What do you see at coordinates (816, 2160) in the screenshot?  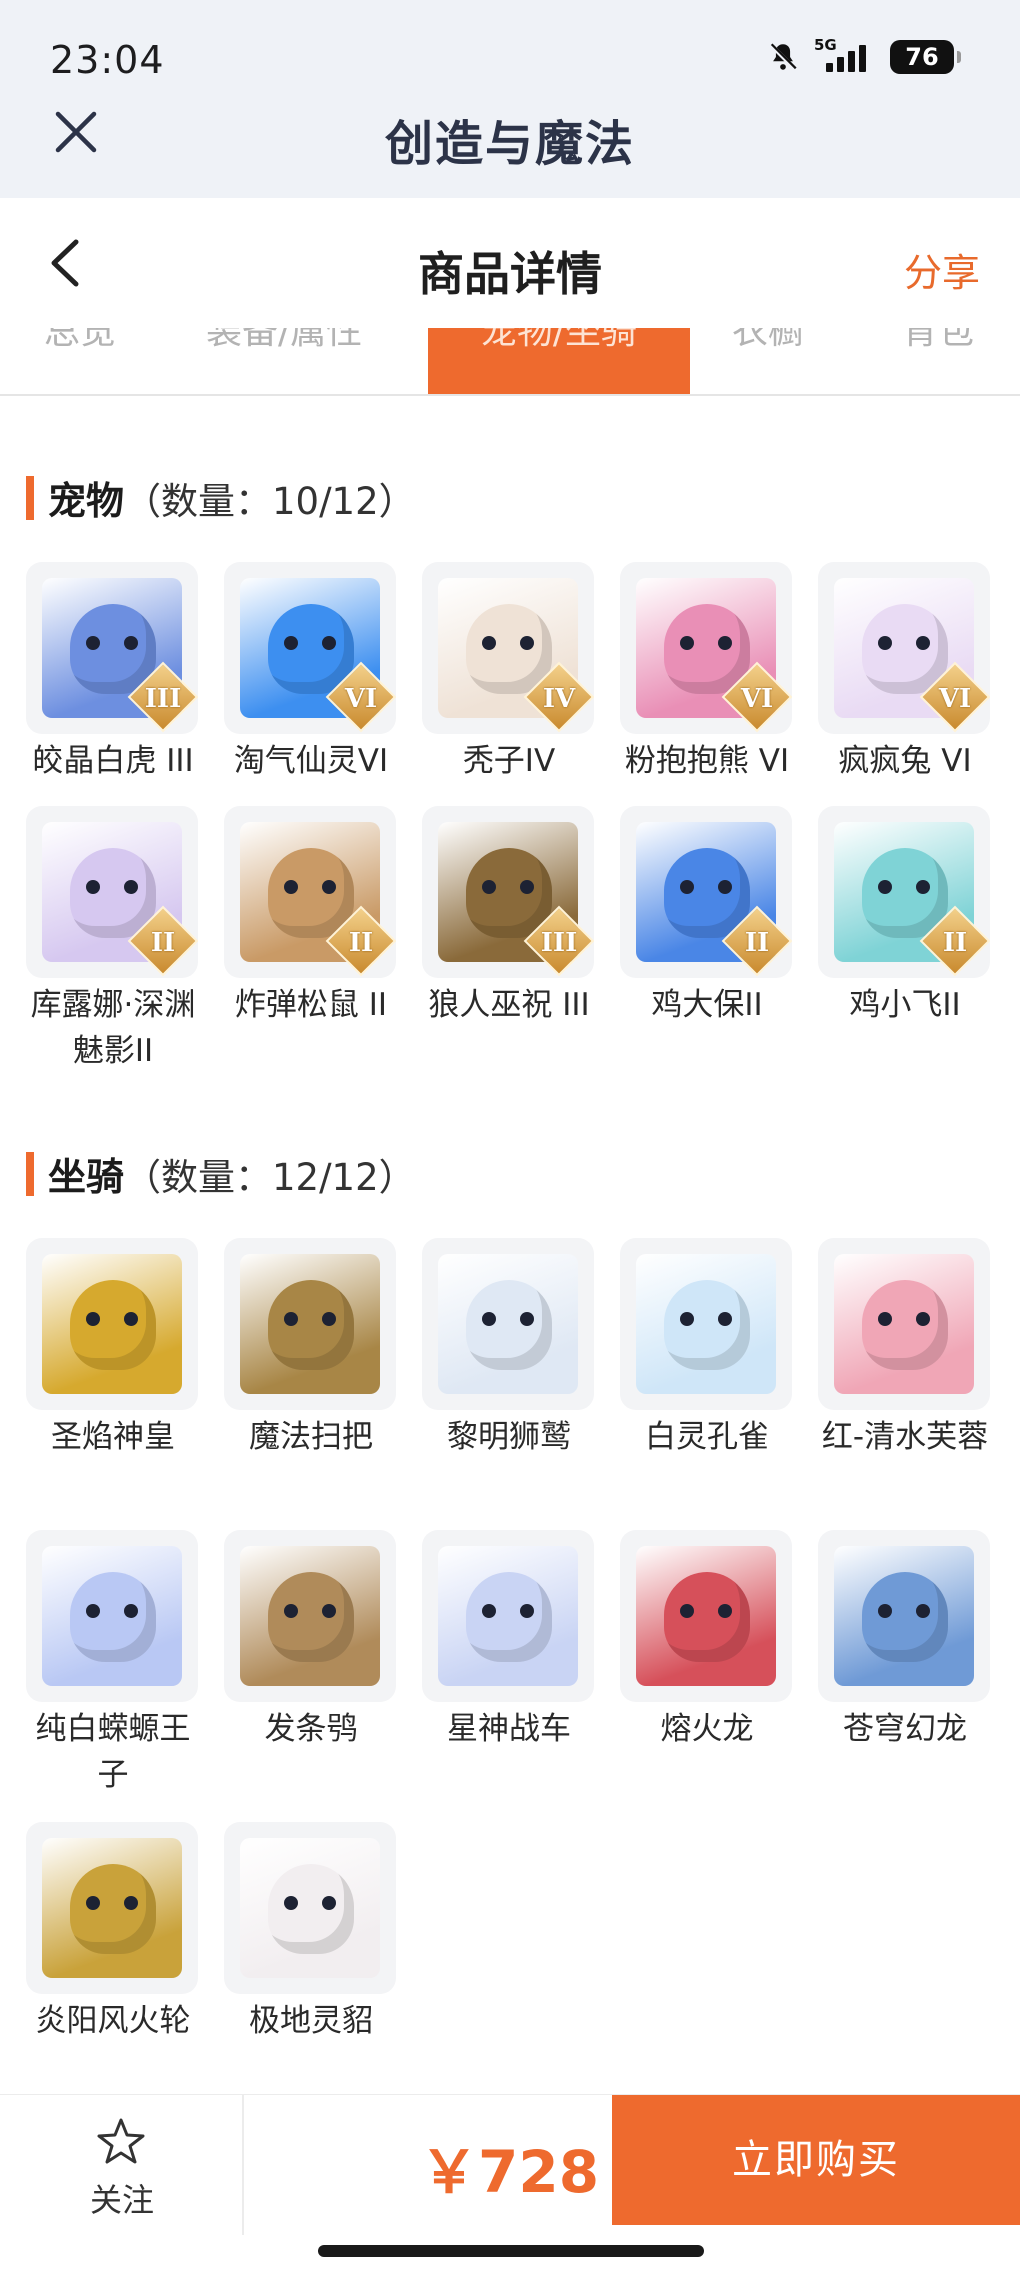 I see `buy-now-button: 立即购买` at bounding box center [816, 2160].